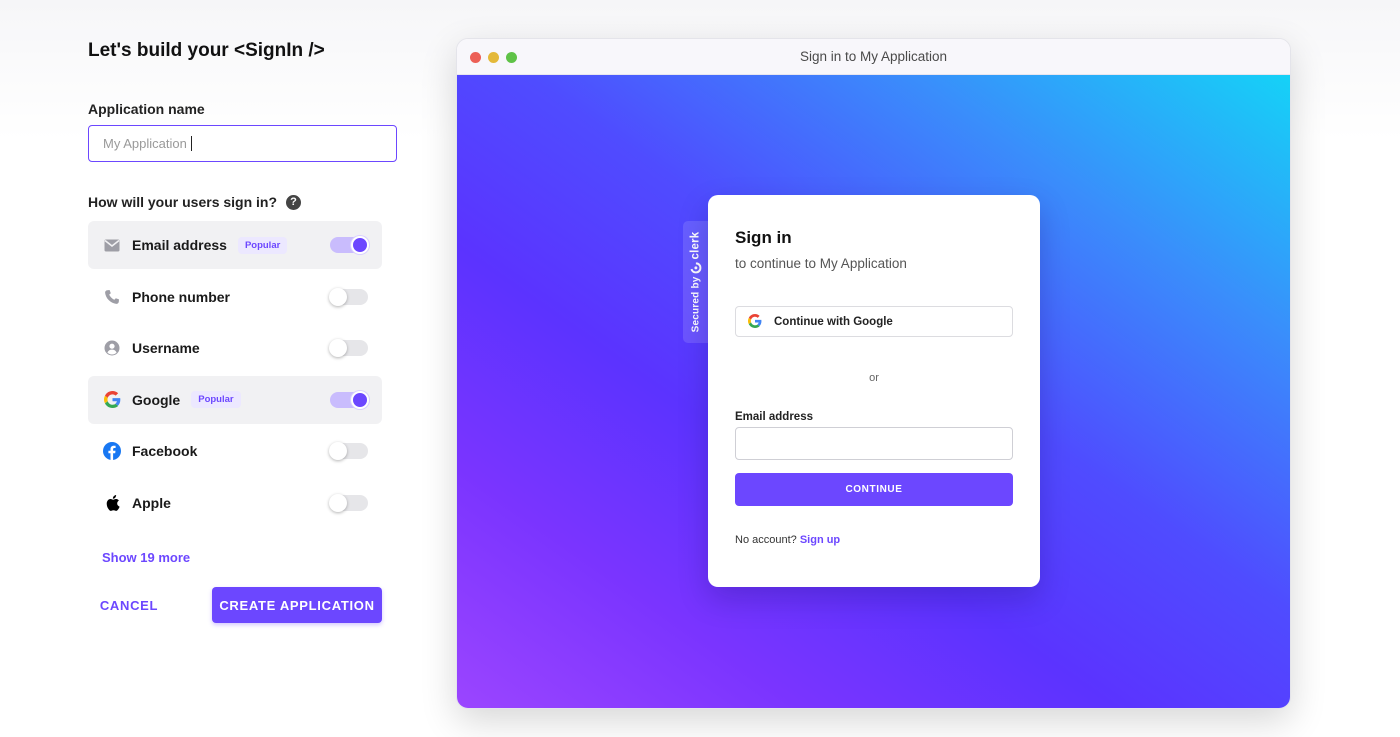  I want to click on clerk-logo-icon, so click(695, 268).